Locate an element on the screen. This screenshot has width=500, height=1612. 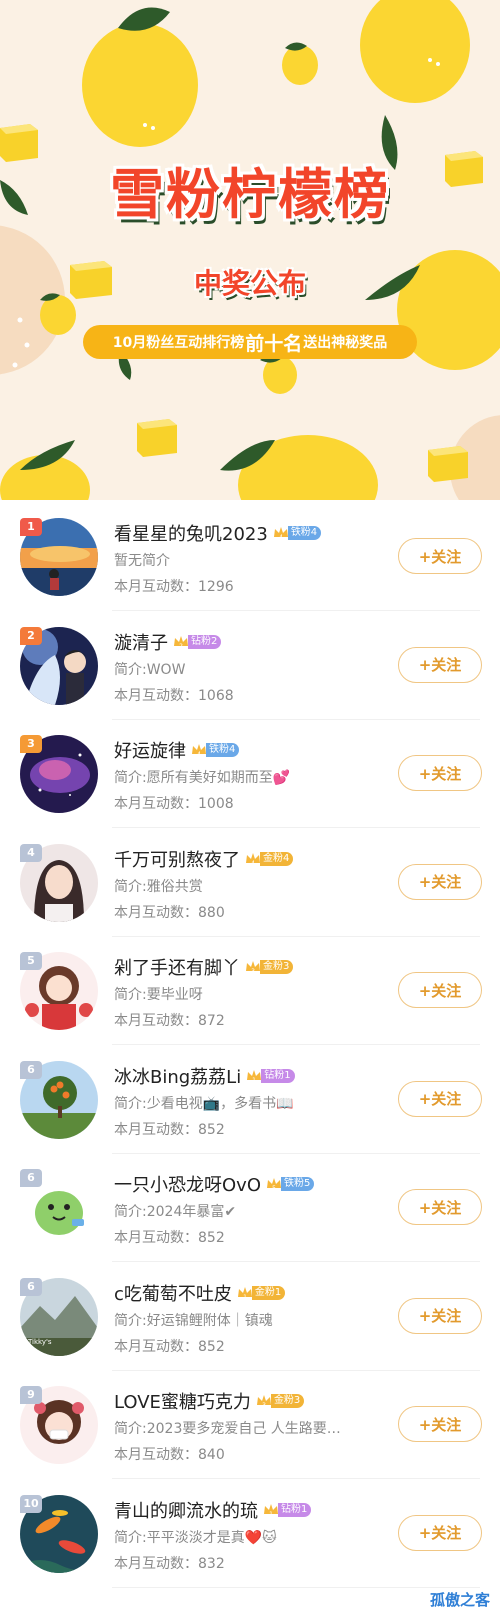
fan-level-badge: 2 钻粉2 is located at coordinates (197, 642).